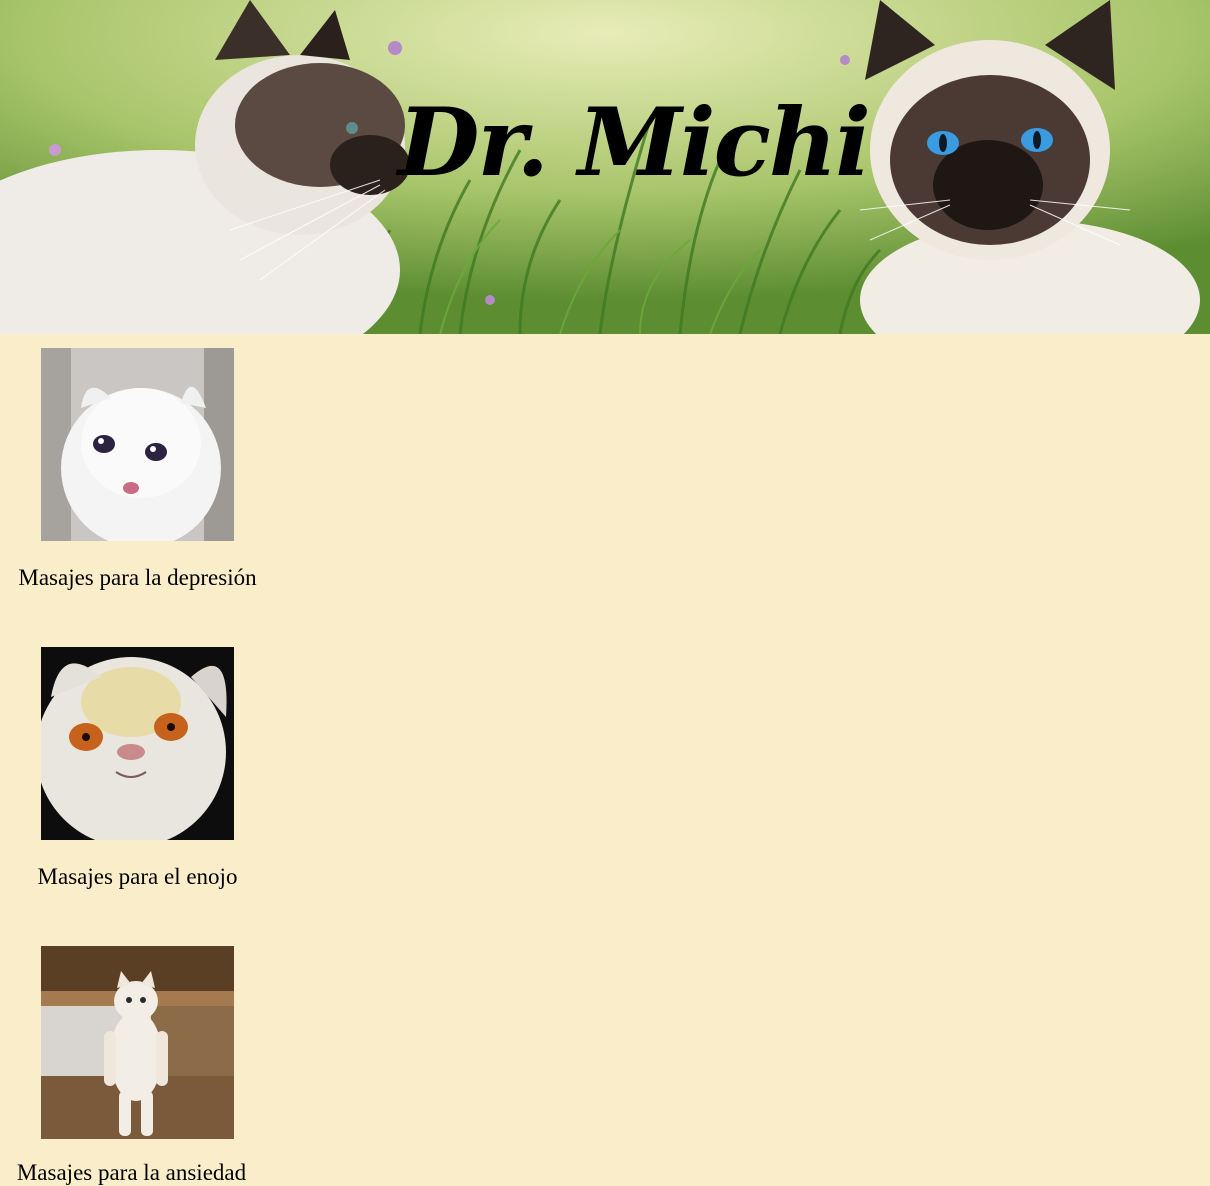 The width and height of the screenshot is (1210, 1186). What do you see at coordinates (137, 876) in the screenshot?
I see `service-caption: Masajes para el enojo` at bounding box center [137, 876].